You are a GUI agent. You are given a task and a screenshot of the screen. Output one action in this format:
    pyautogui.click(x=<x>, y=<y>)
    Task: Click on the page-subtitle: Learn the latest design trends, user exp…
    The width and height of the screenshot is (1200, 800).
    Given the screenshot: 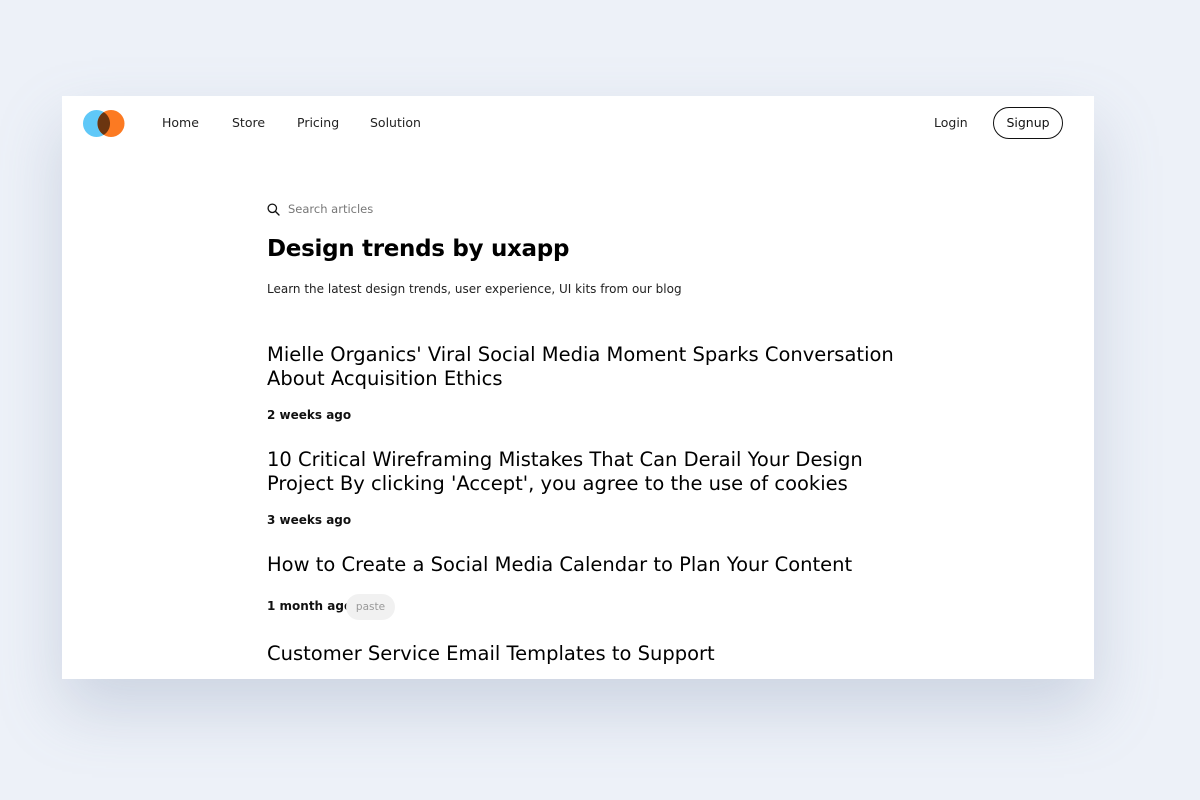 What is the action you would take?
    pyautogui.click(x=474, y=289)
    